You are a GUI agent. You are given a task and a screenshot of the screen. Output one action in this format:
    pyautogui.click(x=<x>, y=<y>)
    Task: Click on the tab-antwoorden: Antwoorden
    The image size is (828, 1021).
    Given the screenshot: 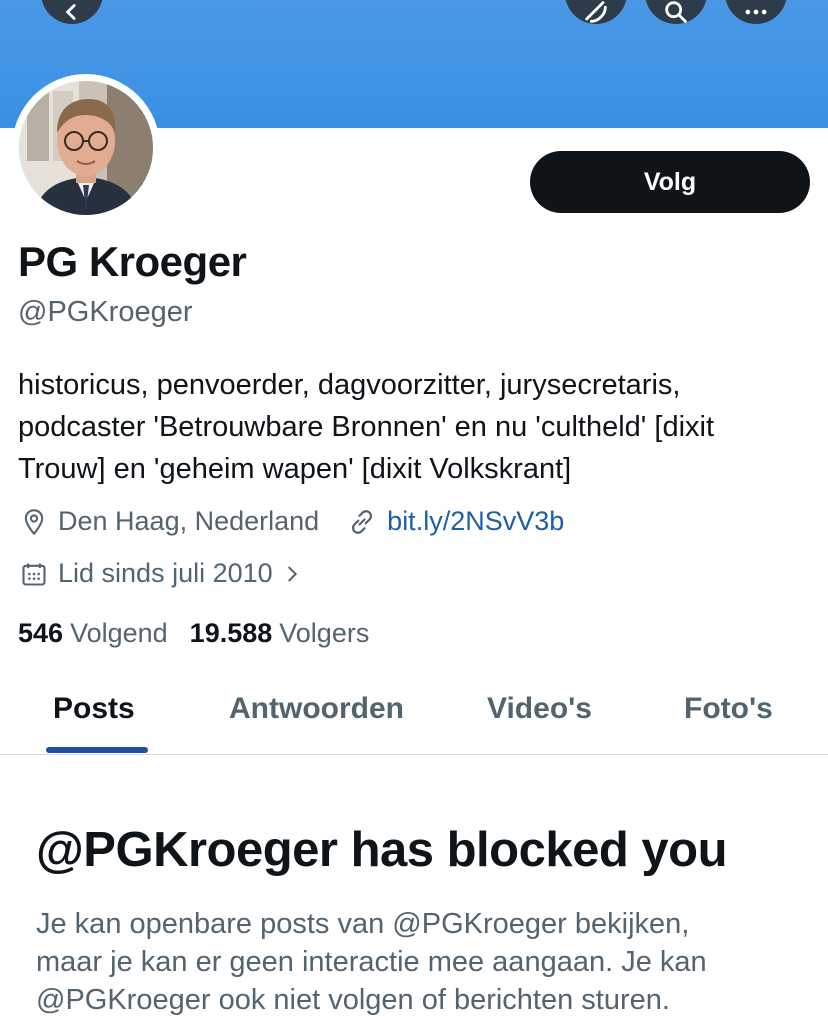 What is the action you would take?
    pyautogui.click(x=316, y=709)
    